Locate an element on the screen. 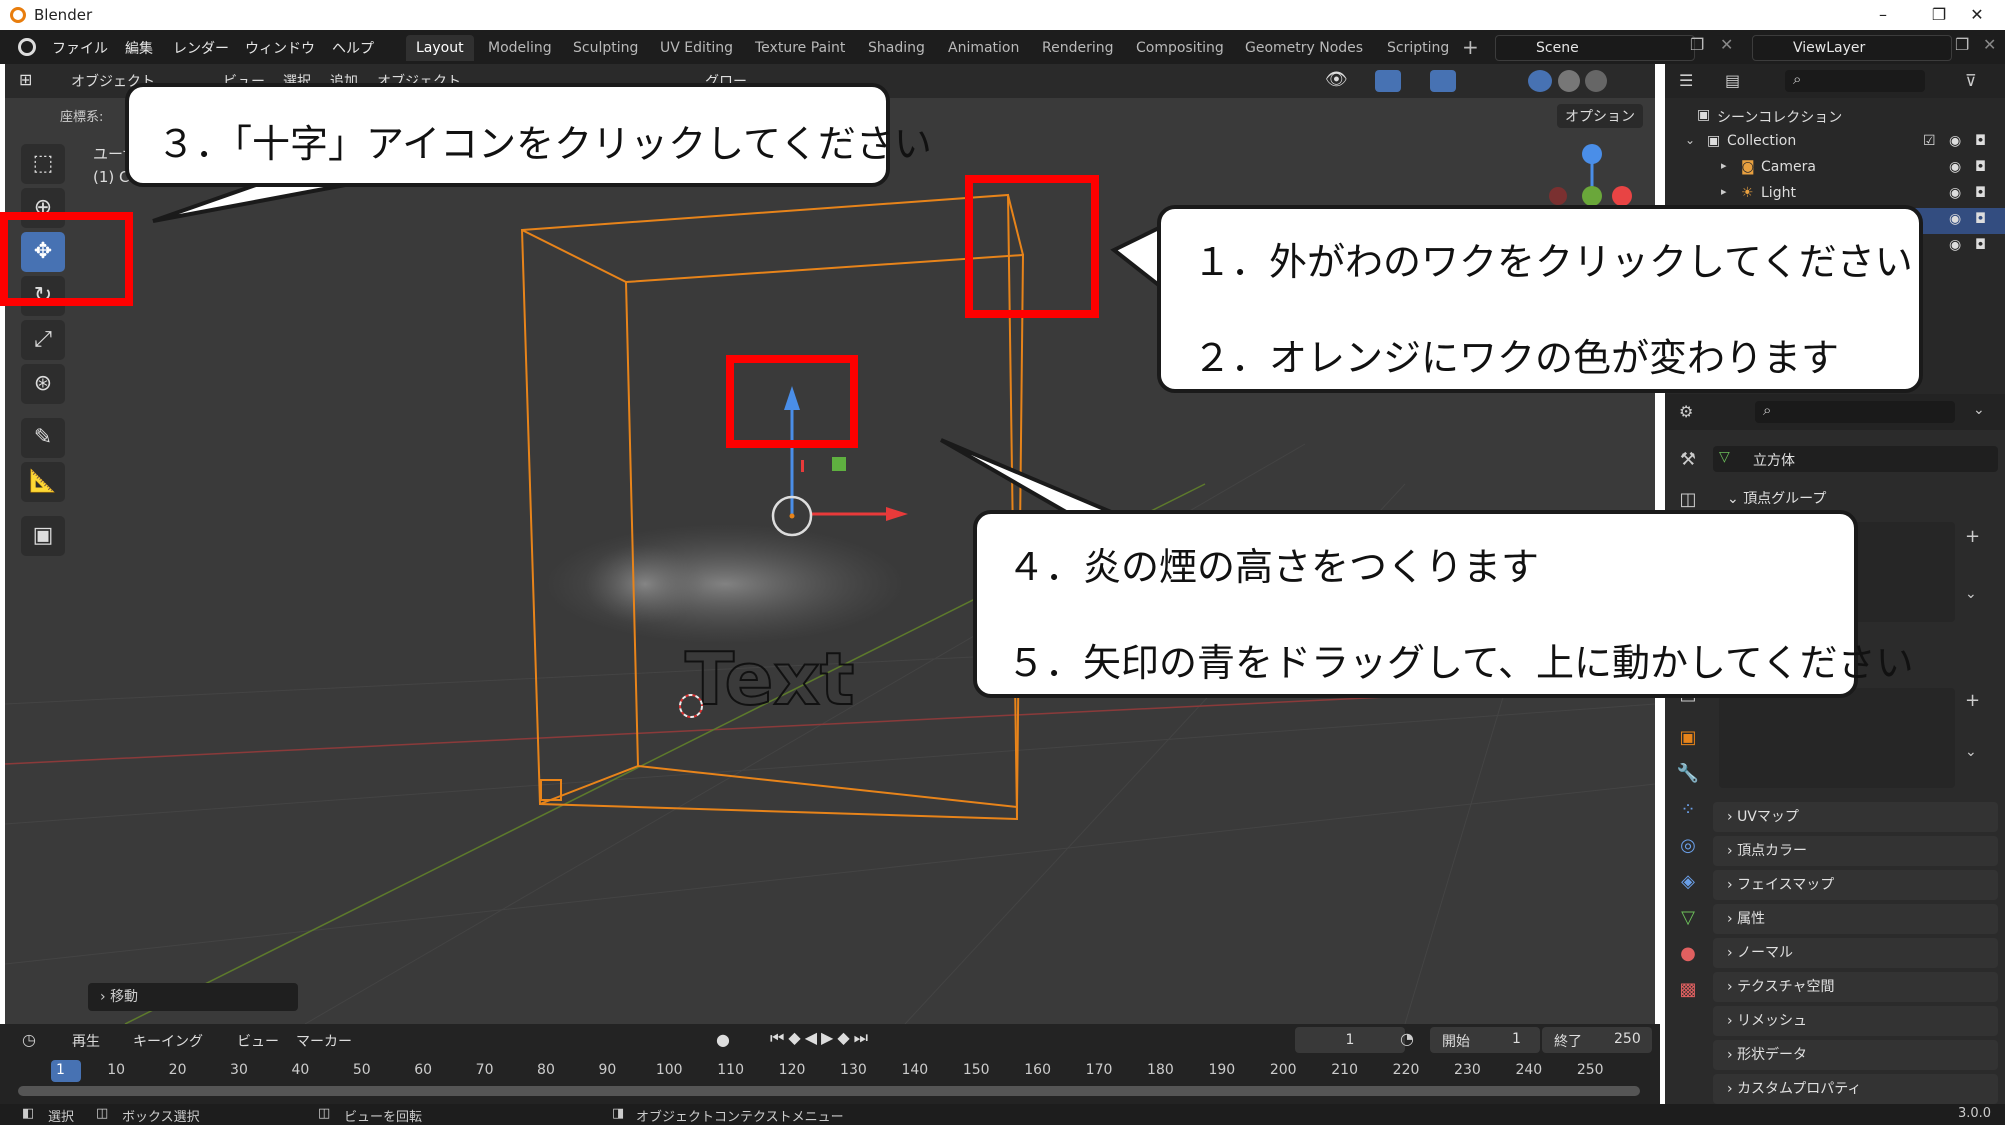  callout-4-tail is located at coordinates (1035, 480).